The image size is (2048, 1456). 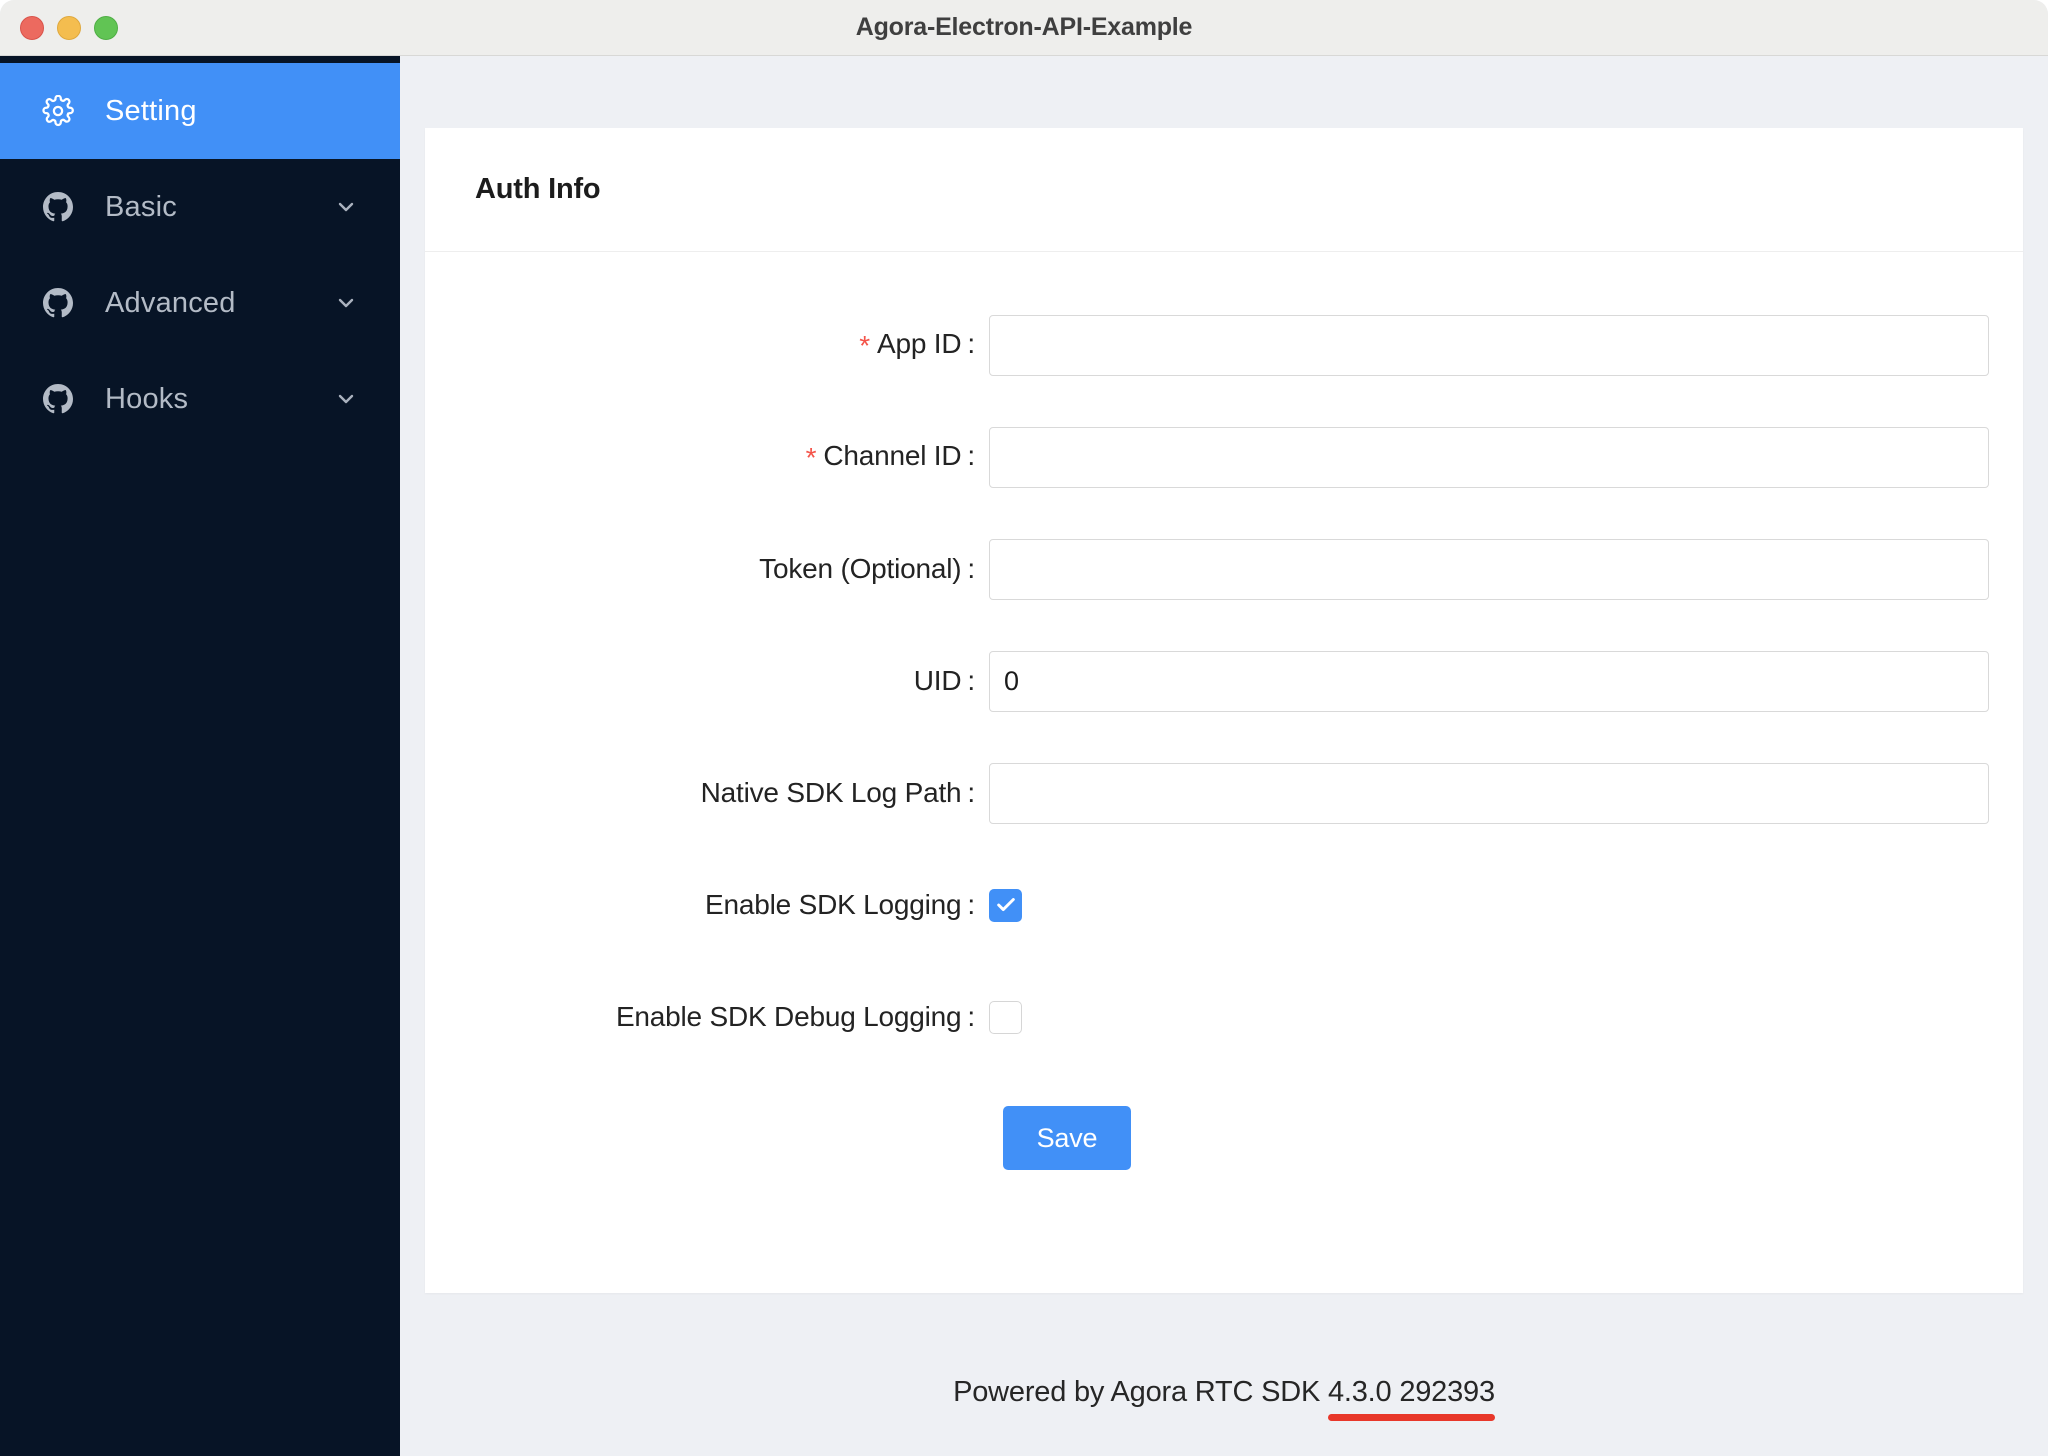 What do you see at coordinates (1489, 345) in the screenshot?
I see `app-id-input` at bounding box center [1489, 345].